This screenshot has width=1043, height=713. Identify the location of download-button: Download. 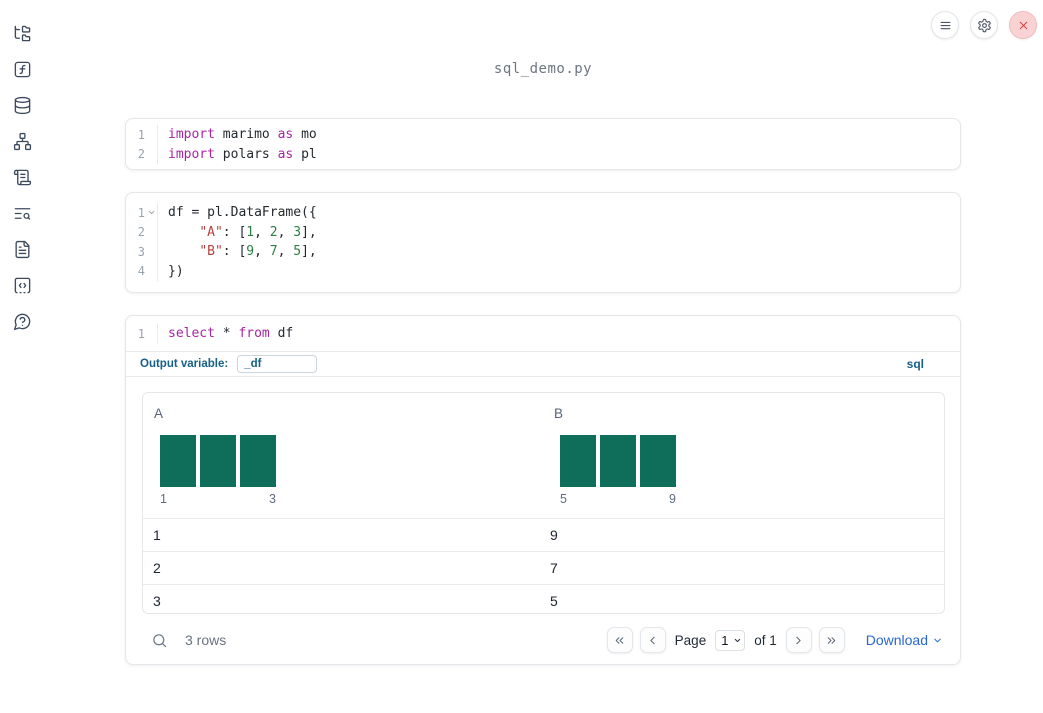
(904, 640).